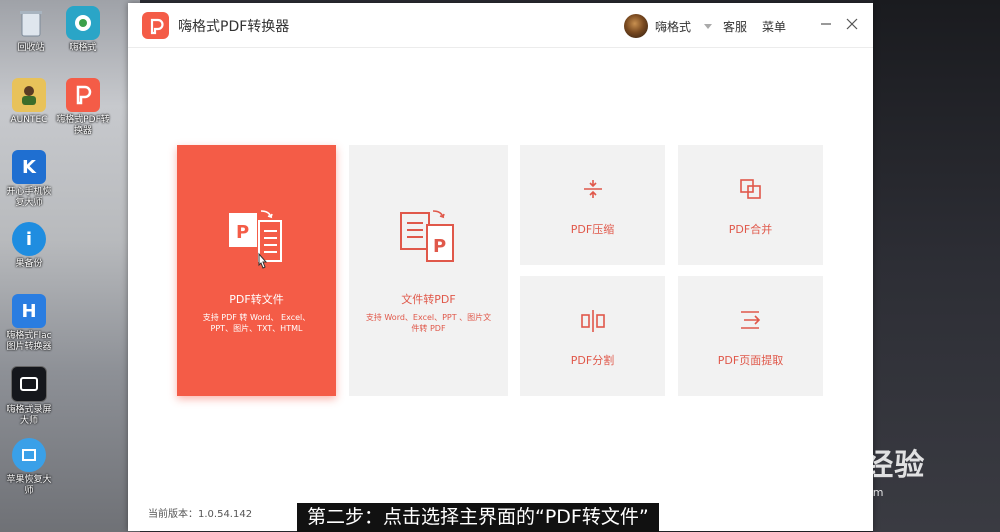 Image resolution: width=1000 pixels, height=532 pixels. What do you see at coordinates (751, 322) in the screenshot?
I see `extract-icon` at bounding box center [751, 322].